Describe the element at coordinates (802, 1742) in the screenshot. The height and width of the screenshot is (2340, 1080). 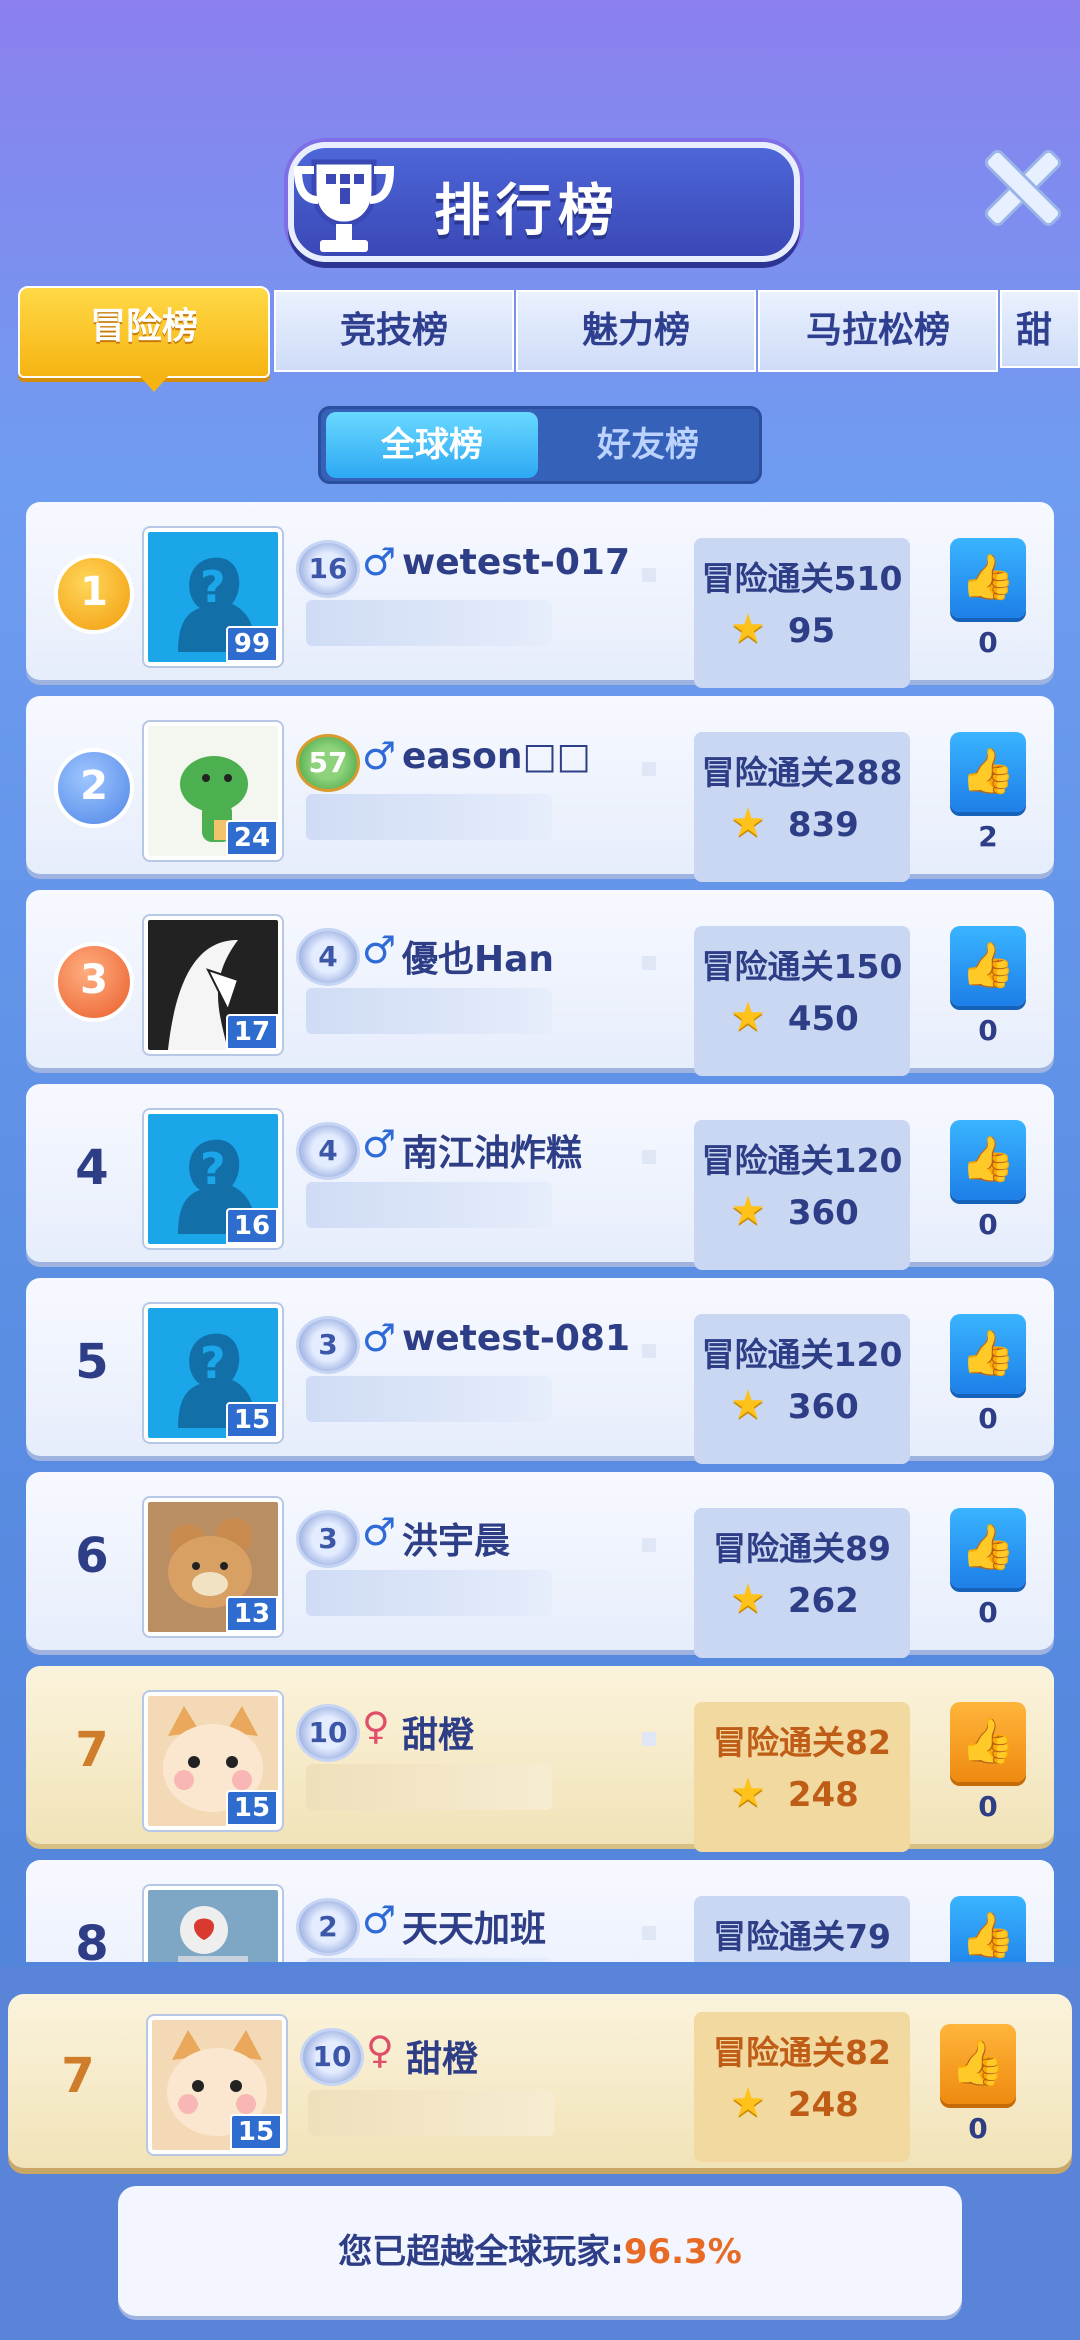
I see `adventure-progress: 冒险通关82` at that location.